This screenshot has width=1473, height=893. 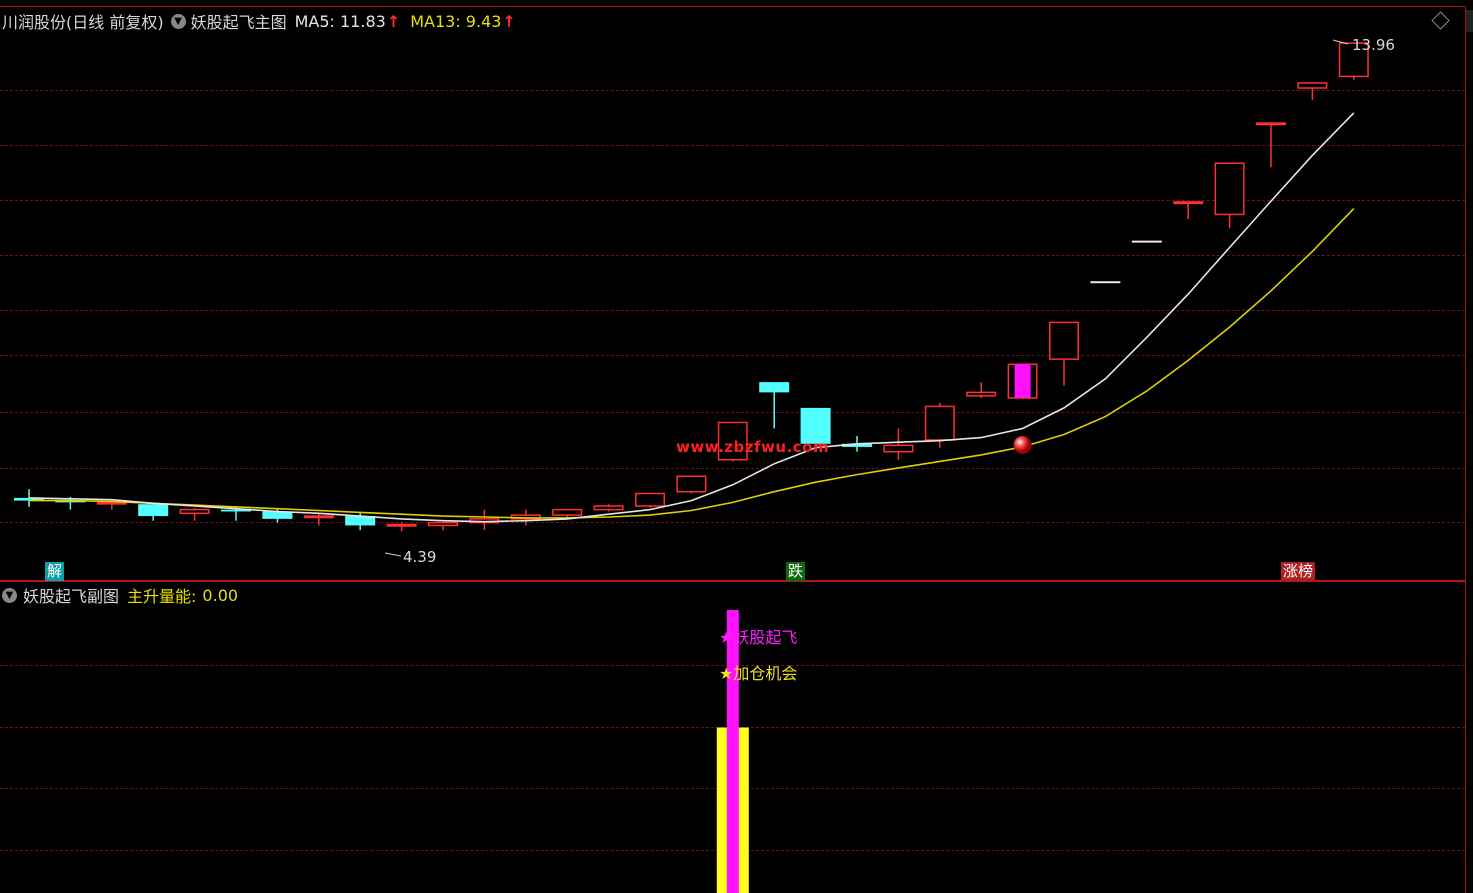 I want to click on stock-name: 川润股份(日线 前复权), so click(x=83, y=21).